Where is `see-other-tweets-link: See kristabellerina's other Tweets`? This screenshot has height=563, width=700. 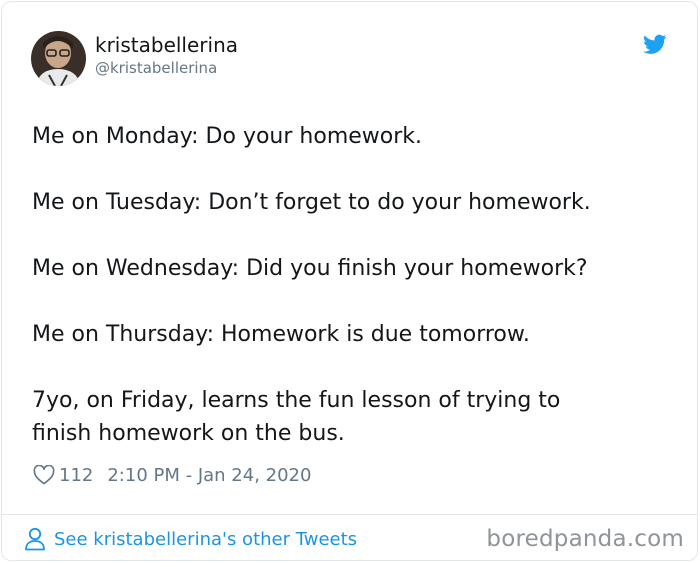 see-other-tweets-link: See kristabellerina's other Tweets is located at coordinates (190, 539).